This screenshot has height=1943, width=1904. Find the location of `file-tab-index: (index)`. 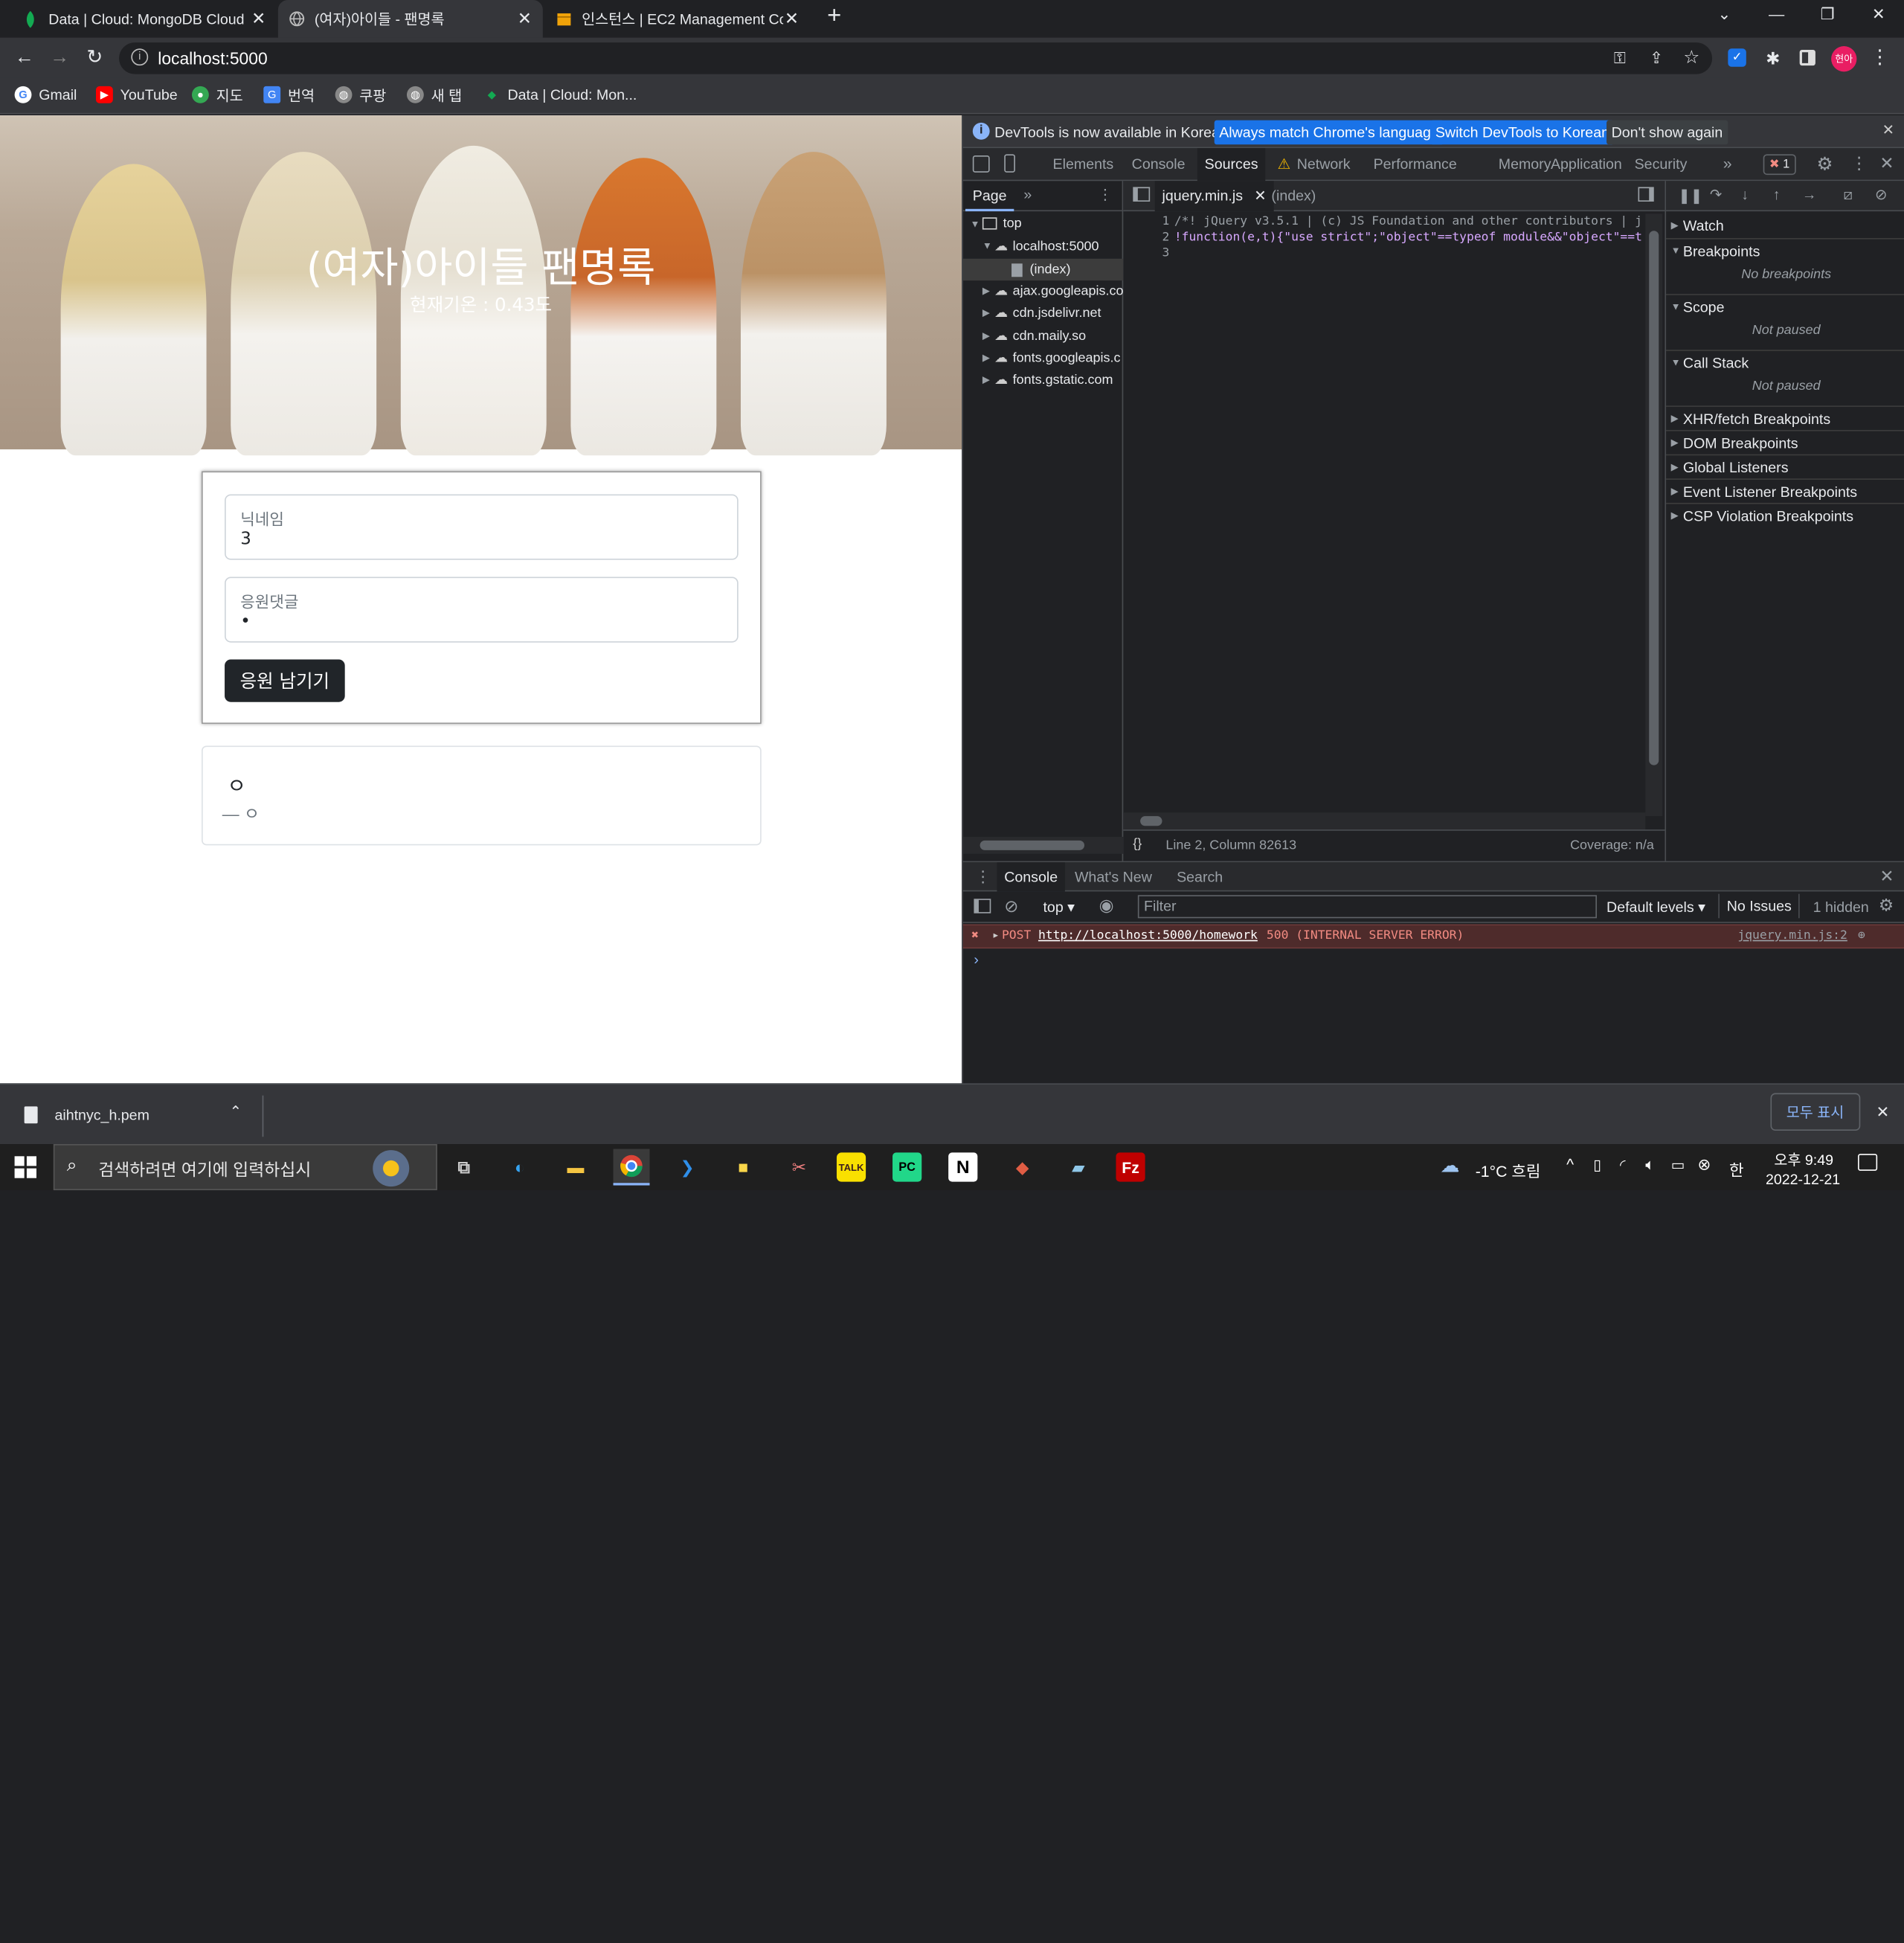

file-tab-index: (index) is located at coordinates (1294, 196).